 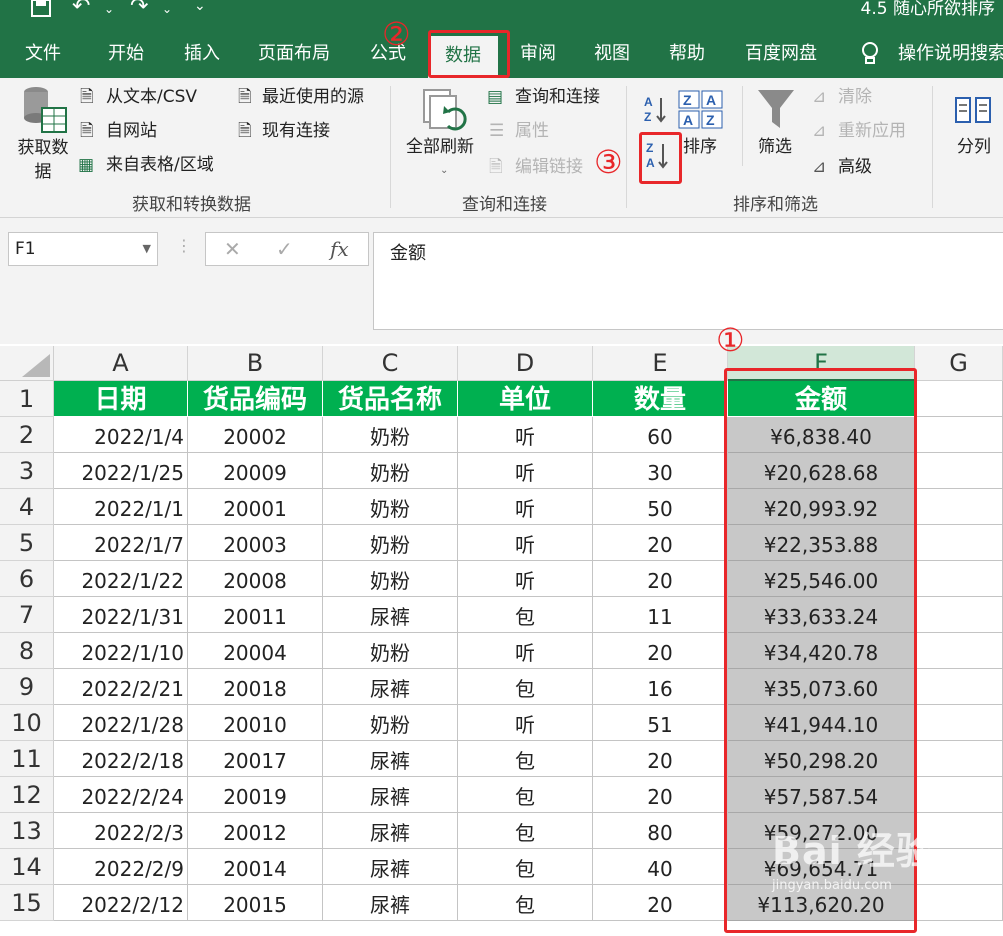 I want to click on cell-qty: 51, so click(x=660, y=723).